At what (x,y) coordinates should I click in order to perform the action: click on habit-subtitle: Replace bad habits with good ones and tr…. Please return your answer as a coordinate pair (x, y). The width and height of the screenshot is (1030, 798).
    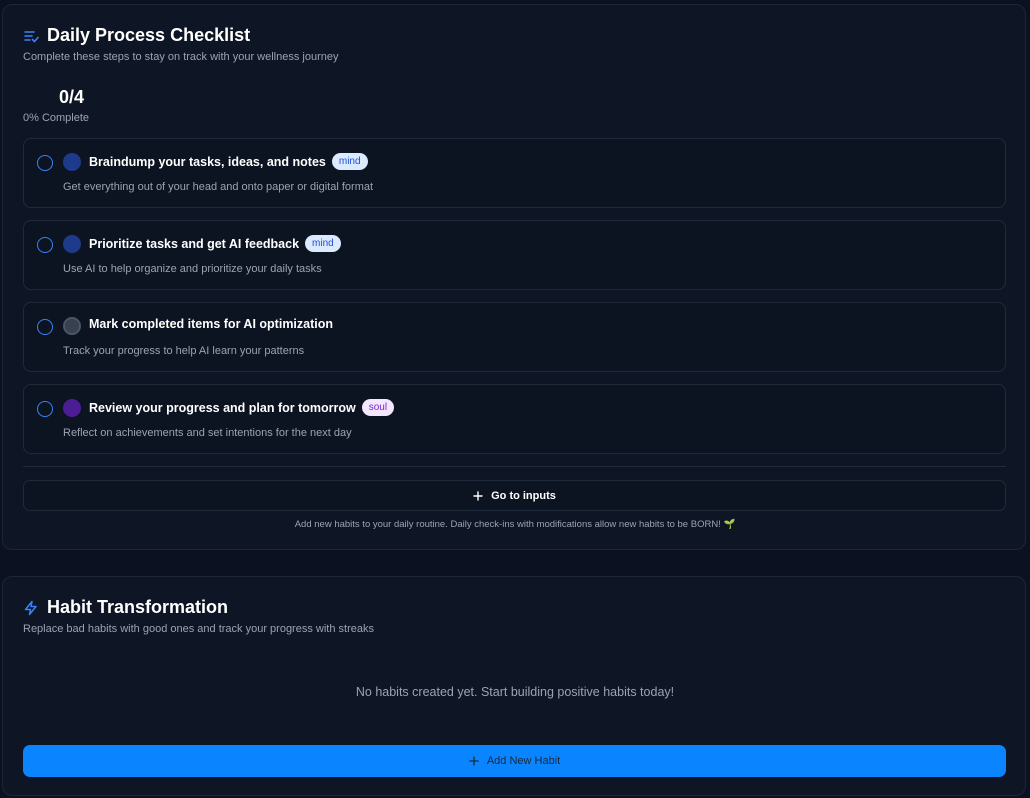
    Looking at the image, I should click on (198, 629).